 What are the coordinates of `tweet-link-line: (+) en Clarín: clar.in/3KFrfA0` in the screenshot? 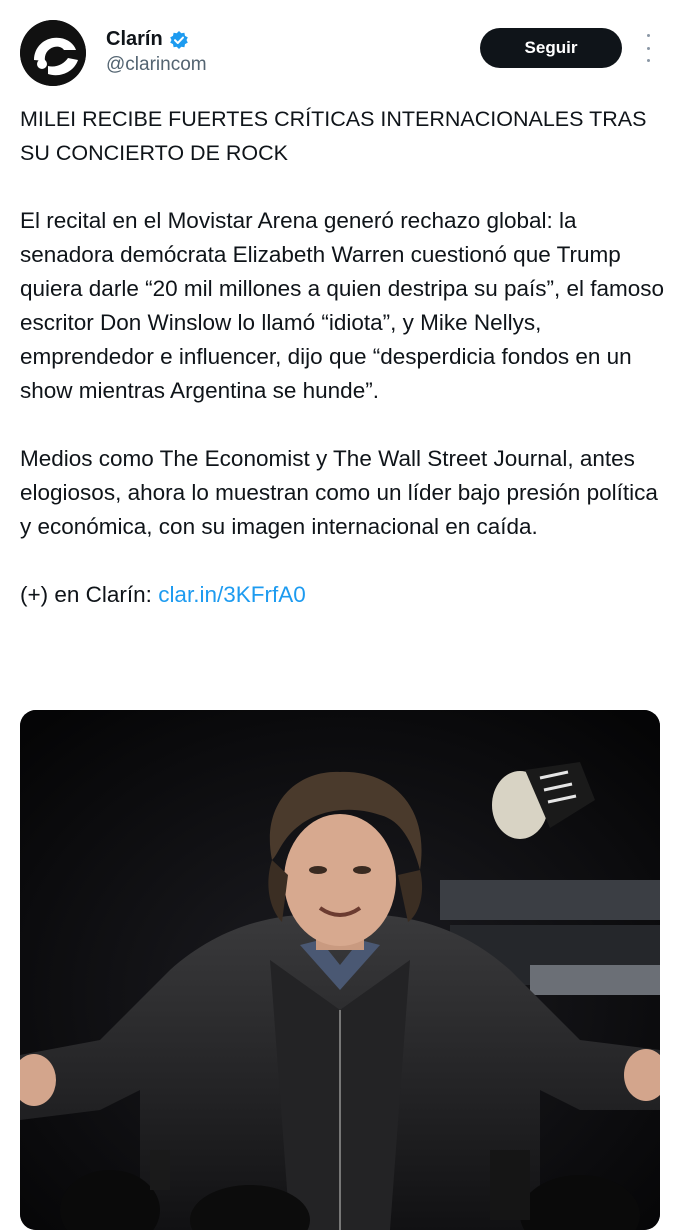 It's located at (342, 595).